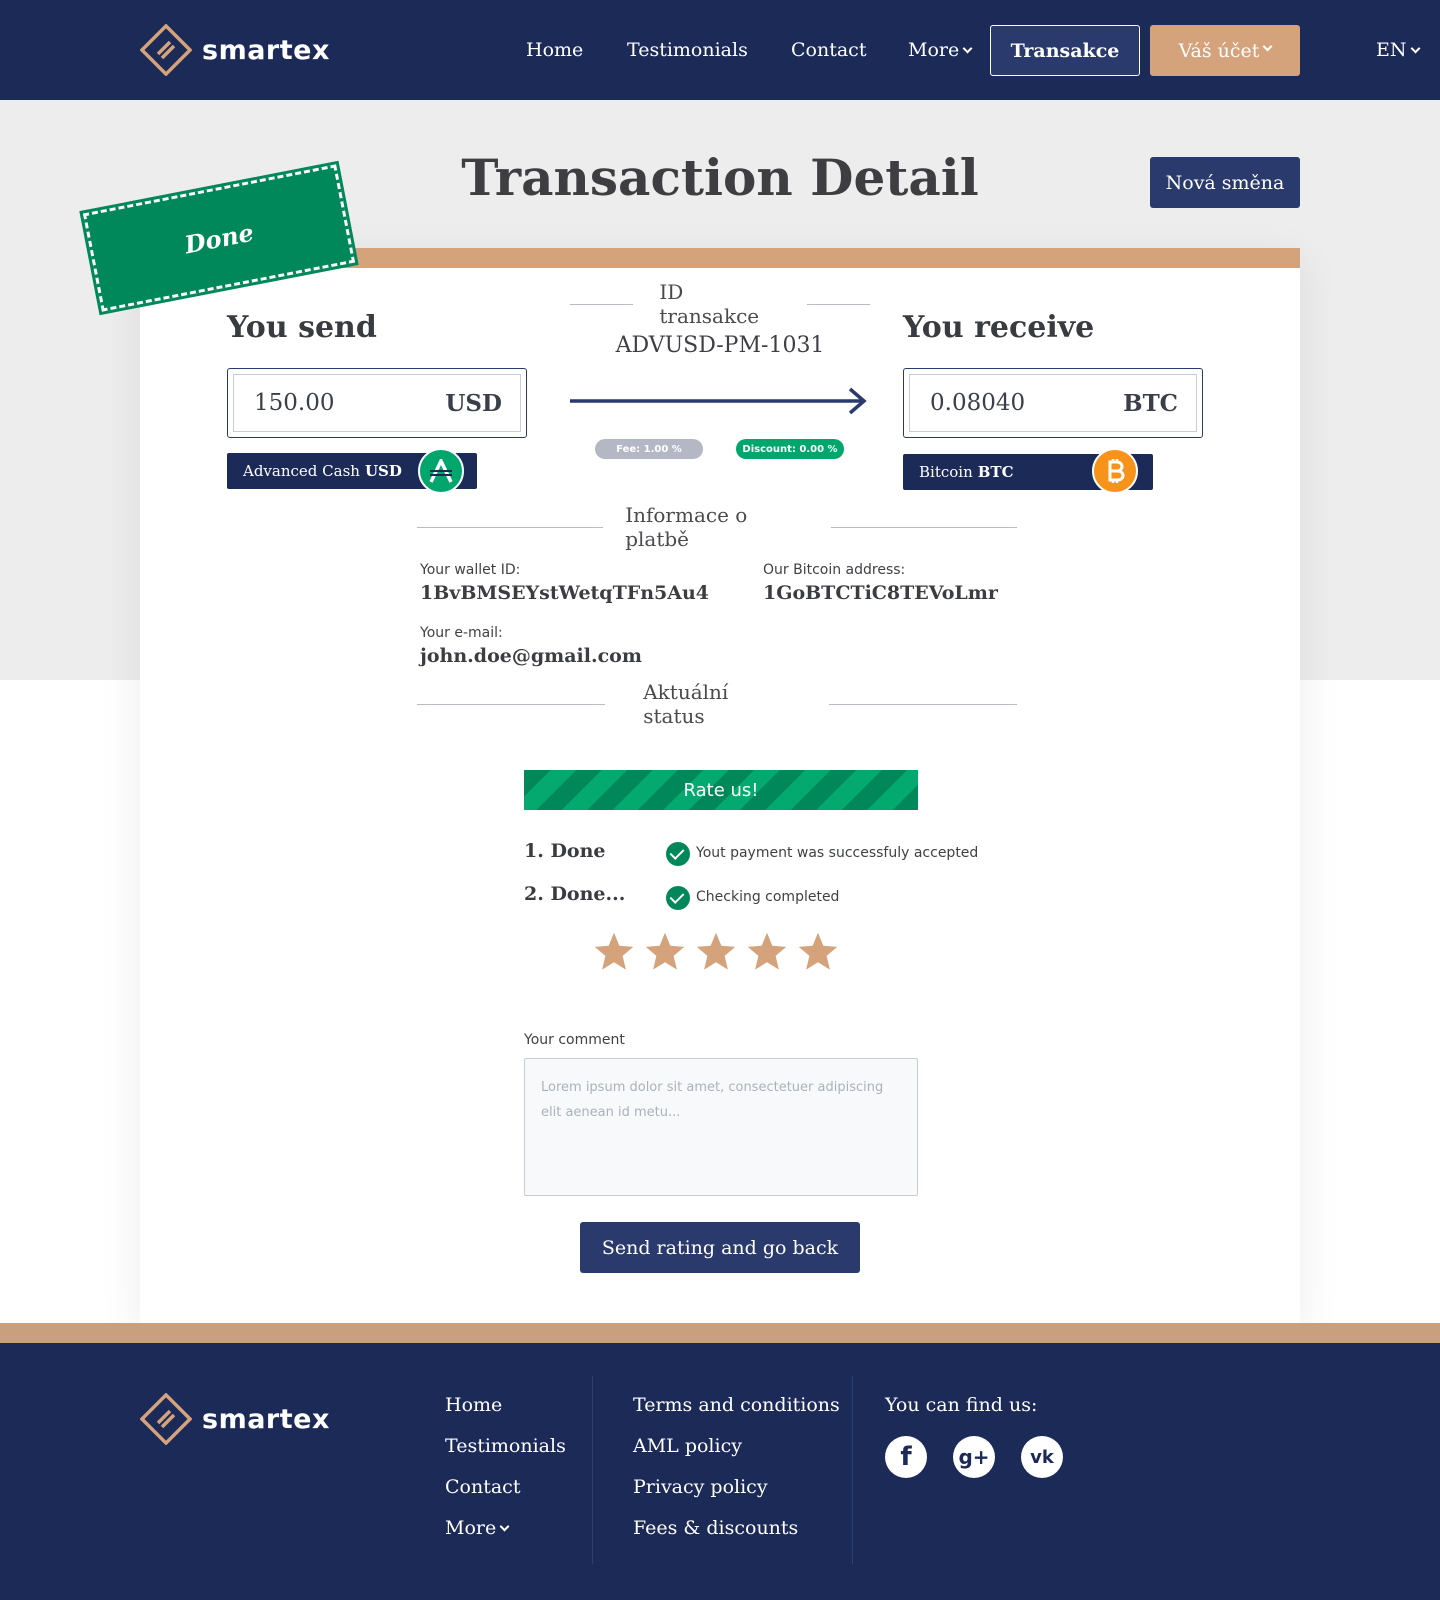 This screenshot has width=1440, height=1600. What do you see at coordinates (471, 1528) in the screenshot?
I see `footer-more-label: More` at bounding box center [471, 1528].